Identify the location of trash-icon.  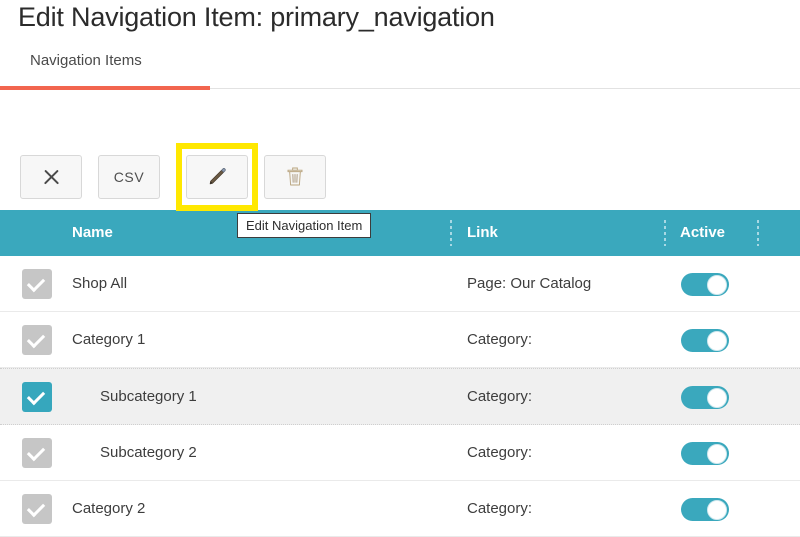
(295, 177).